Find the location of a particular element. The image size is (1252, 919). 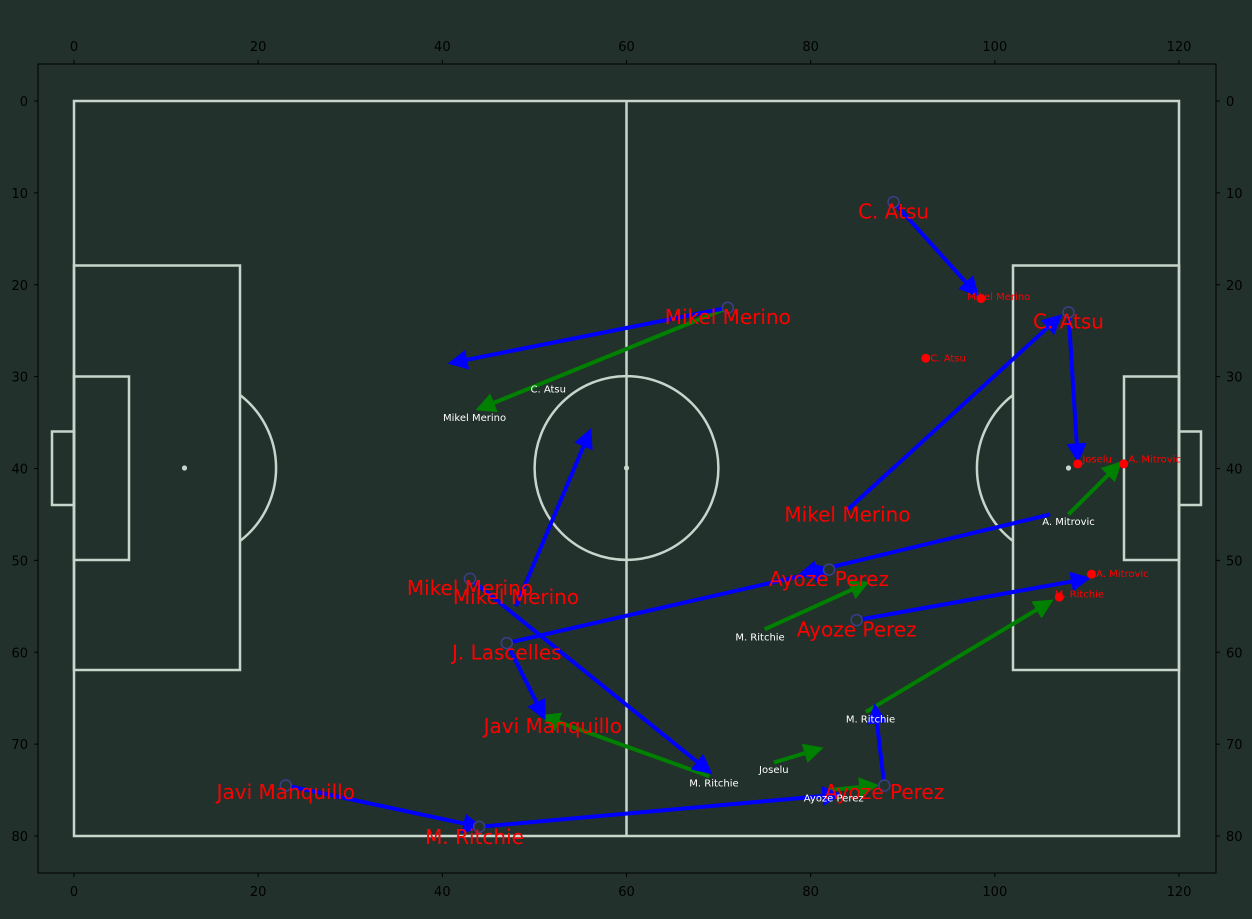

player-name-label: M. Ritchie is located at coordinates (474, 837).